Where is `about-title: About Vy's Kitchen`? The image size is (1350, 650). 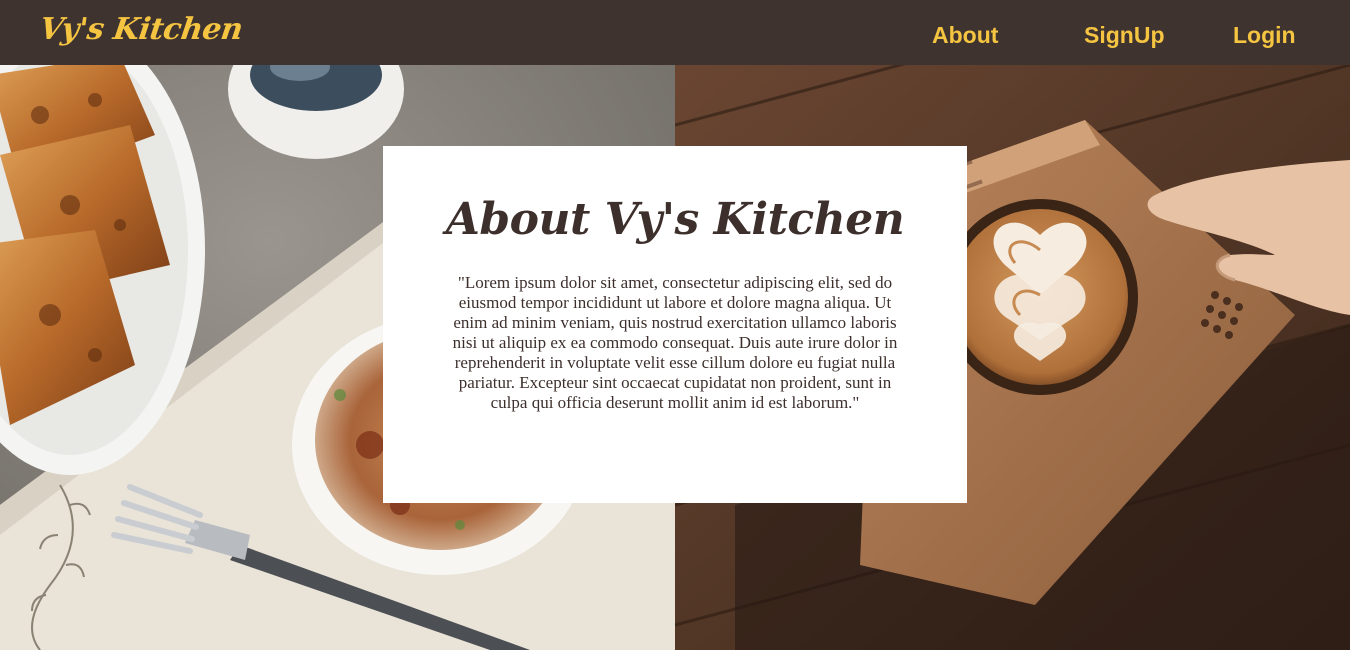 about-title: About Vy's Kitchen is located at coordinates (675, 219).